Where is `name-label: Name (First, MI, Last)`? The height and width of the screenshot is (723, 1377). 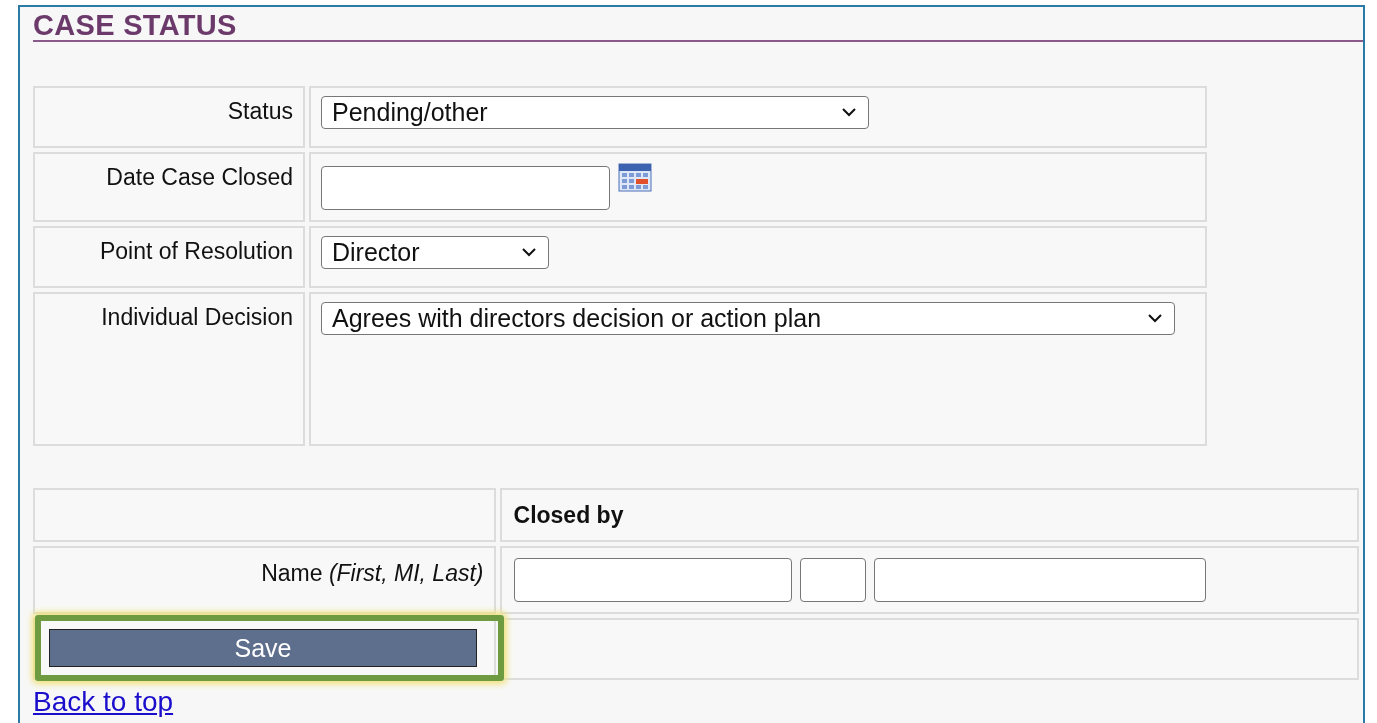 name-label: Name (First, MI, Last) is located at coordinates (264, 580).